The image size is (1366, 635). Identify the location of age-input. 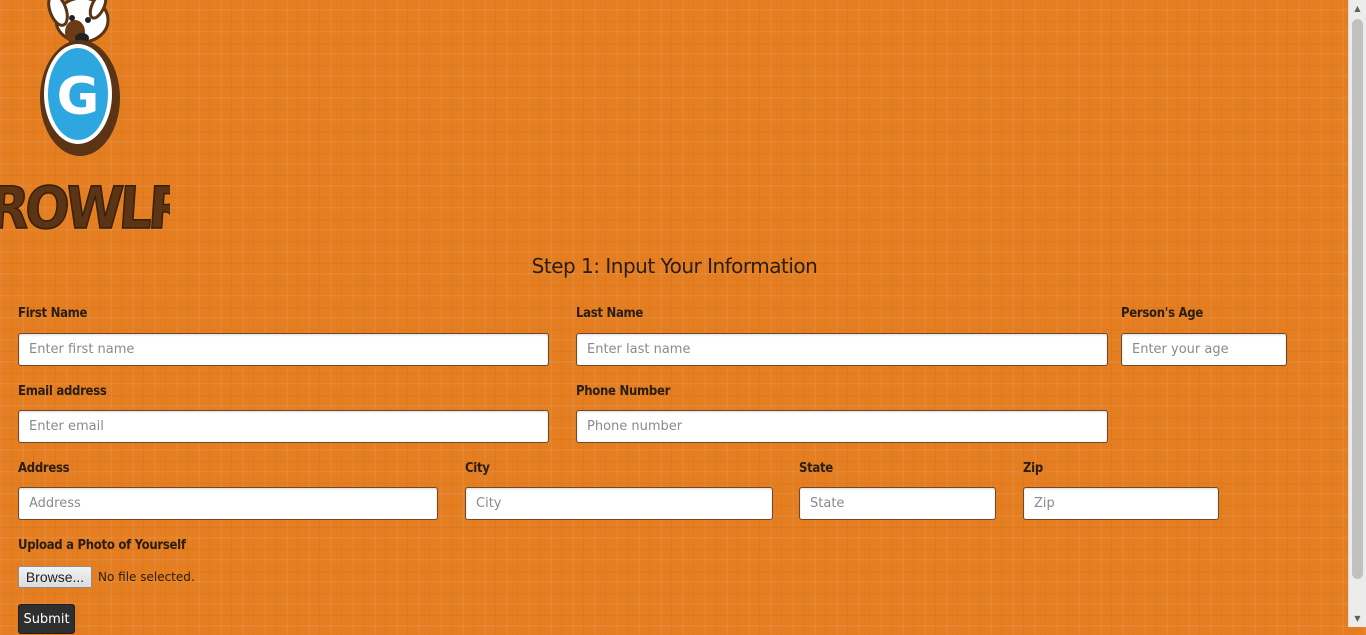
(1204, 349).